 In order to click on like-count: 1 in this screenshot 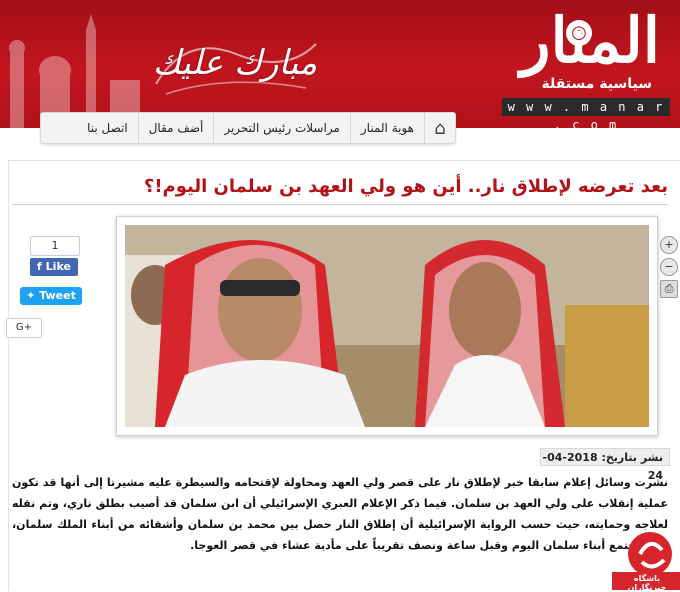, I will do `click(55, 246)`.